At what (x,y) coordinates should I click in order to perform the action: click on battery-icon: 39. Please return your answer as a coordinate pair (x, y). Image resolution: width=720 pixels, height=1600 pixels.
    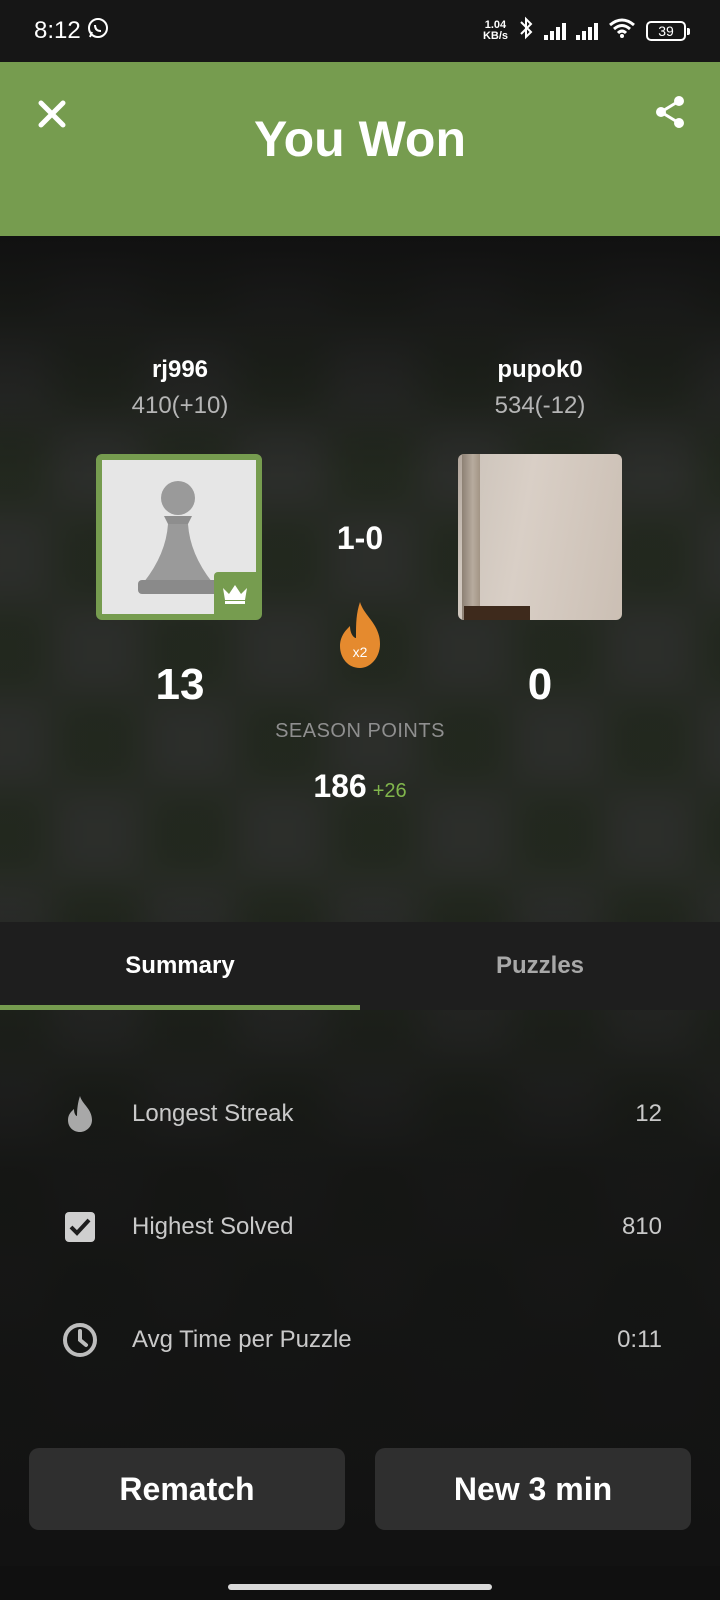
    Looking at the image, I should click on (668, 31).